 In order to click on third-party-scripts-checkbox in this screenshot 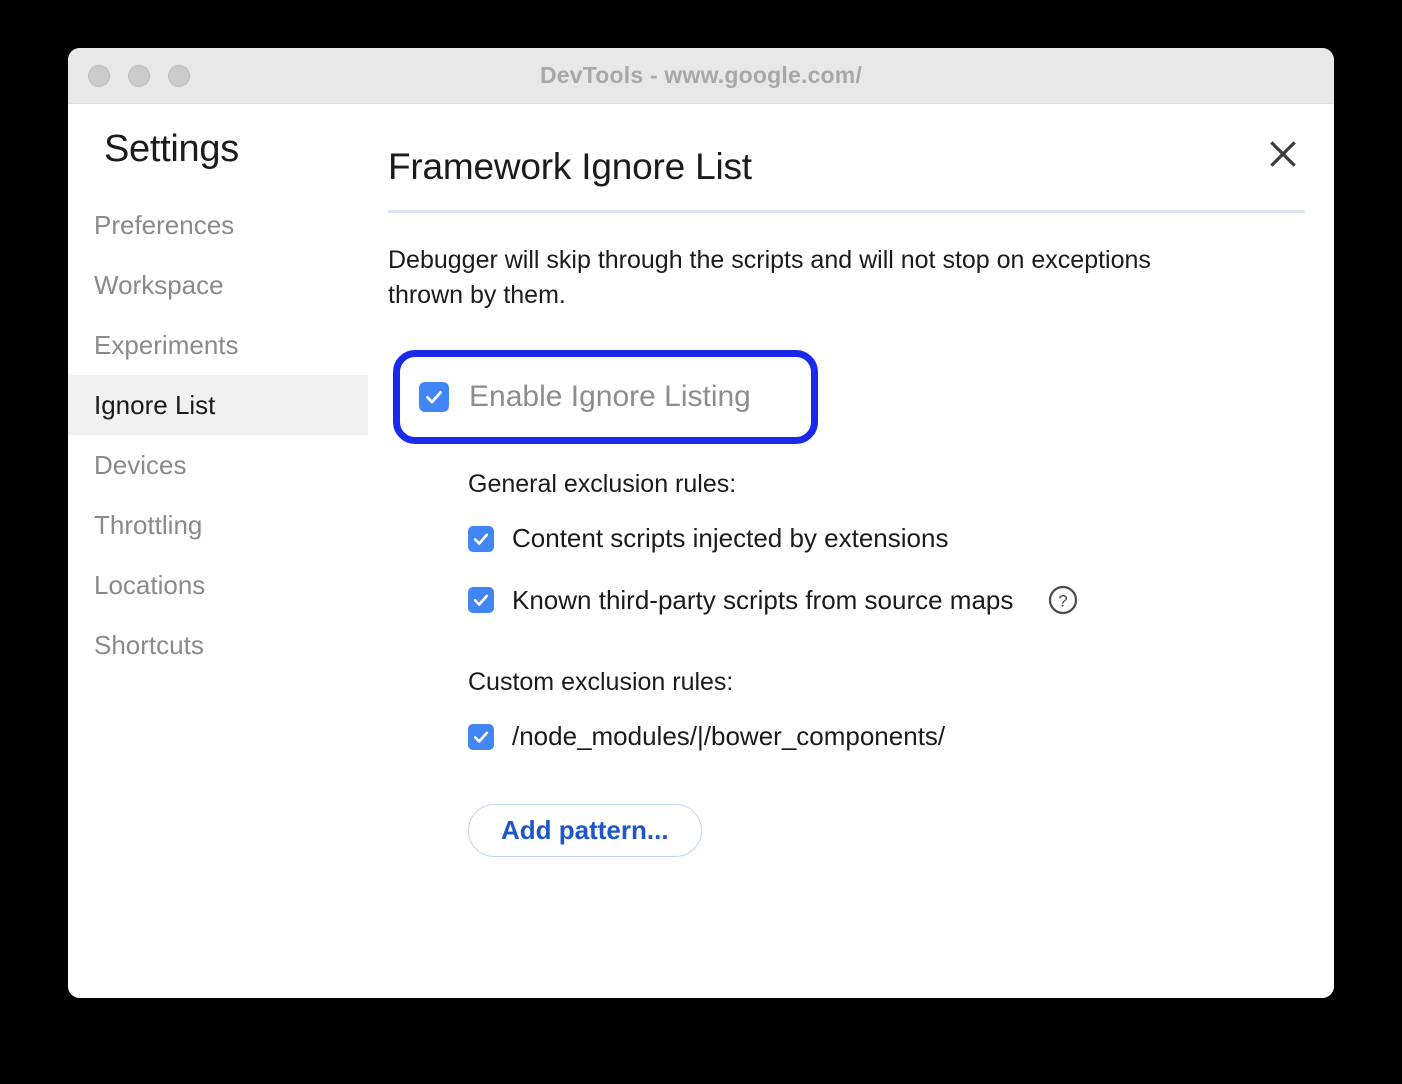, I will do `click(481, 600)`.